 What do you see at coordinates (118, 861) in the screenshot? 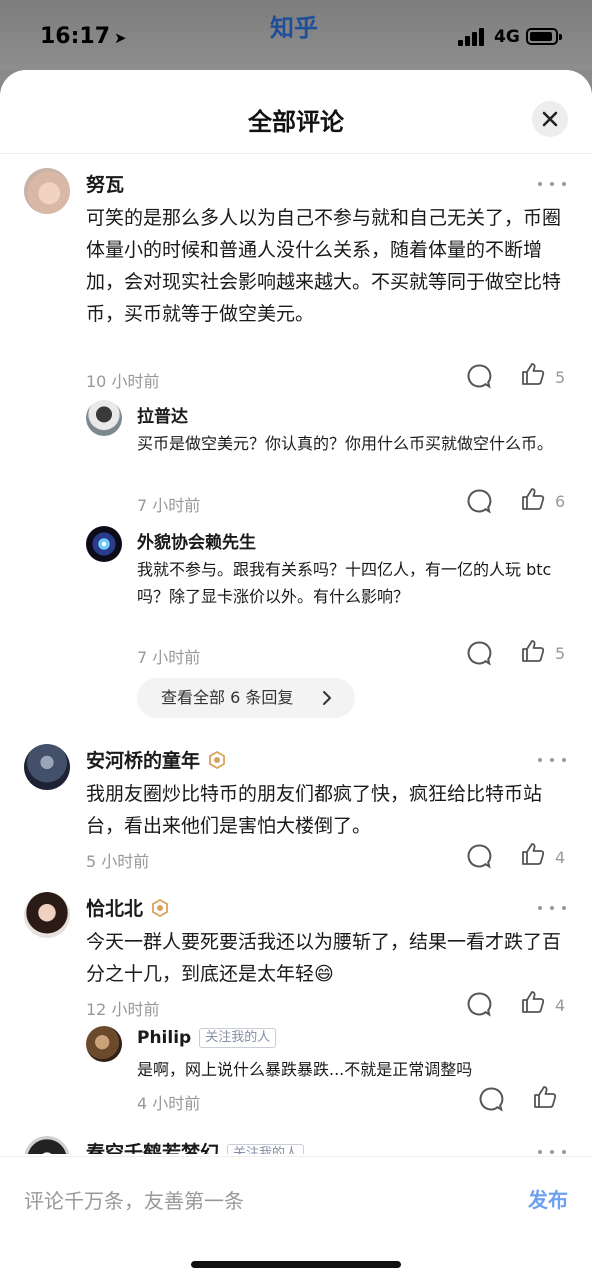
I see `comment-time: 5 小时前` at bounding box center [118, 861].